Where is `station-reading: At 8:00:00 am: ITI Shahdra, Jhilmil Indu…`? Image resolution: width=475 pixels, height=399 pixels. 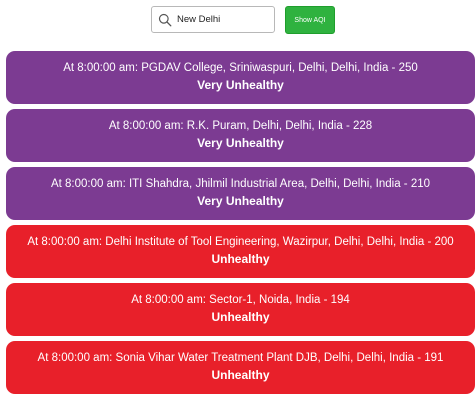 station-reading: At 8:00:00 am: ITI Shahdra, Jhilmil Indu… is located at coordinates (240, 184).